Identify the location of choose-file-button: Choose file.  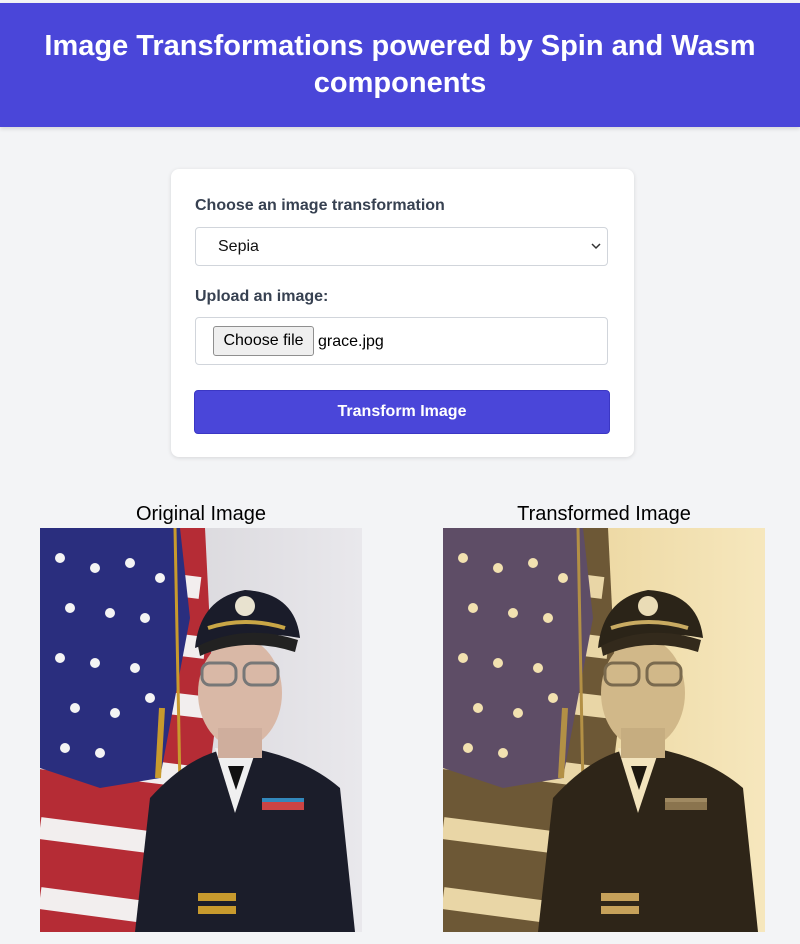
(263, 341).